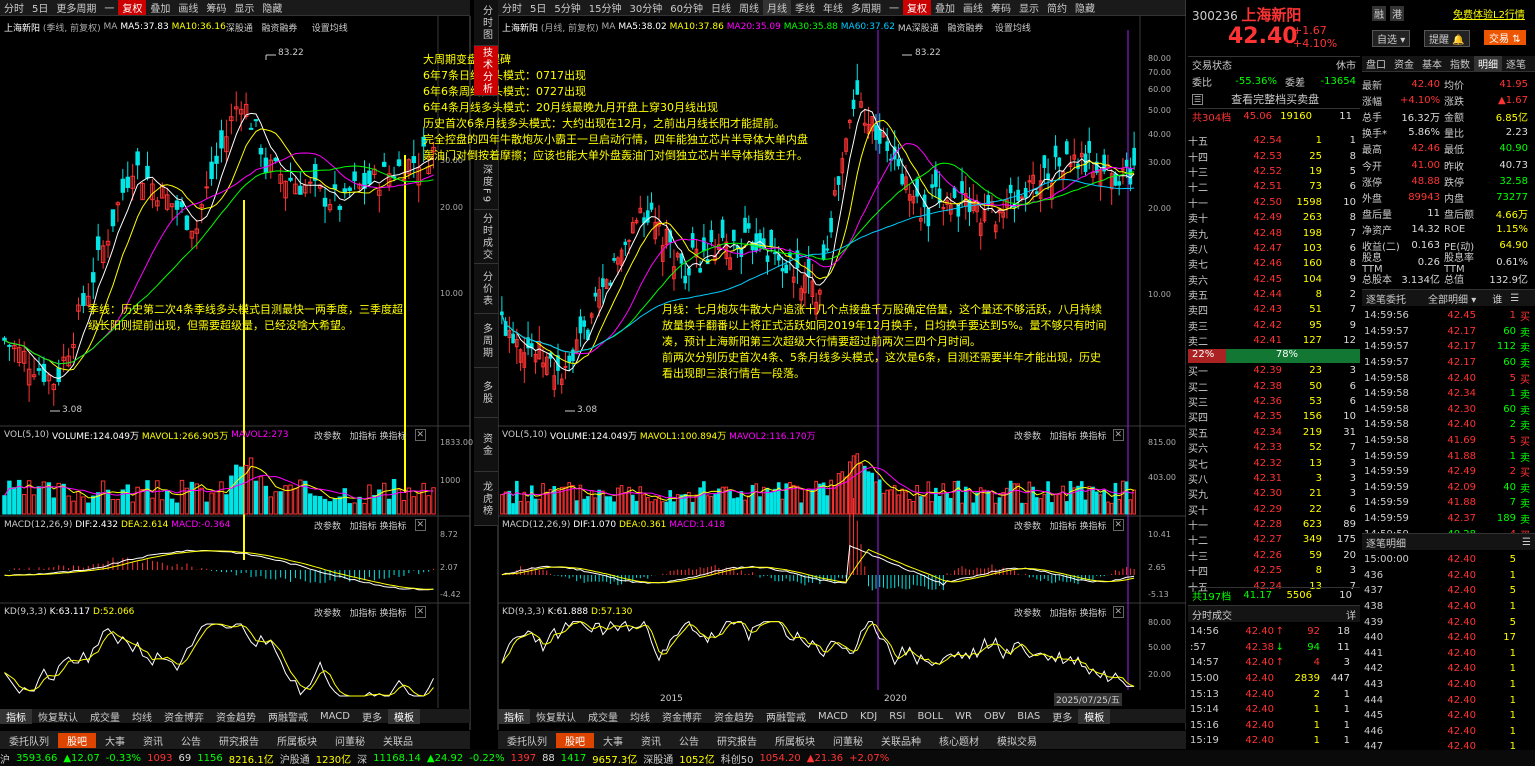  What do you see at coordinates (682, 716) in the screenshot?
I see `tab-fund-game: 资金博弈` at bounding box center [682, 716].